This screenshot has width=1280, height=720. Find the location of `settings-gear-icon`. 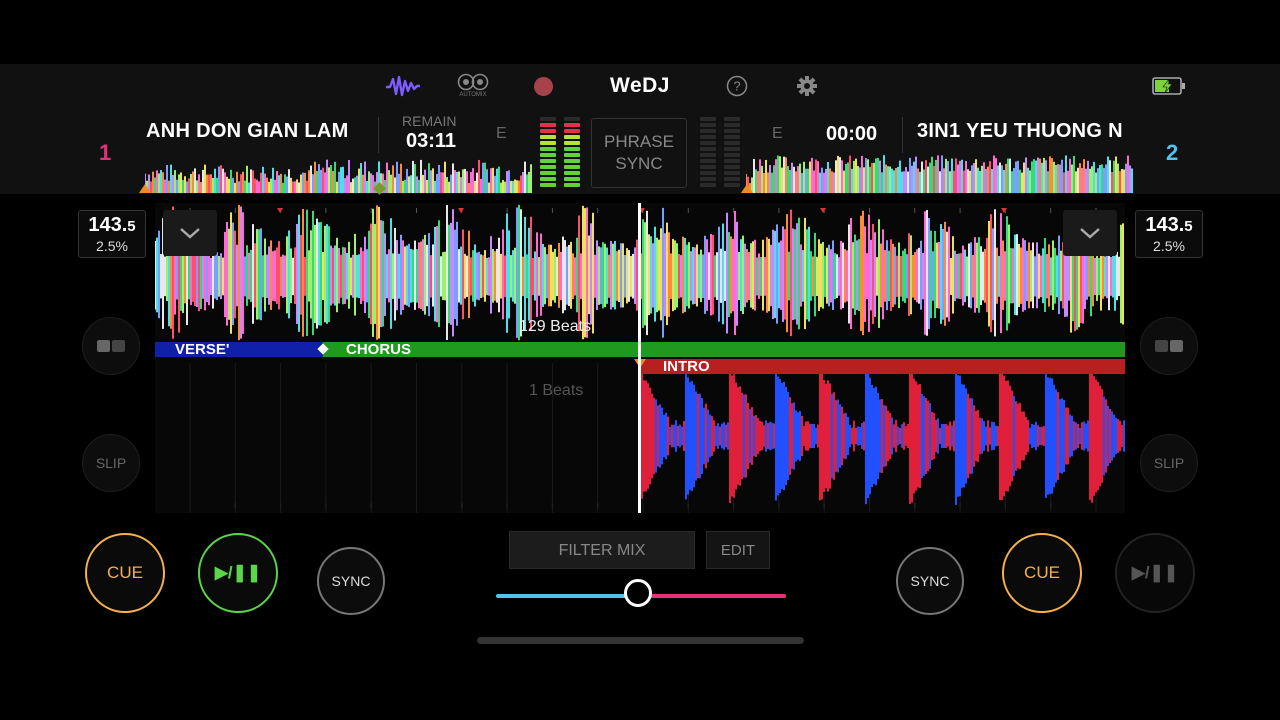

settings-gear-icon is located at coordinates (807, 86).